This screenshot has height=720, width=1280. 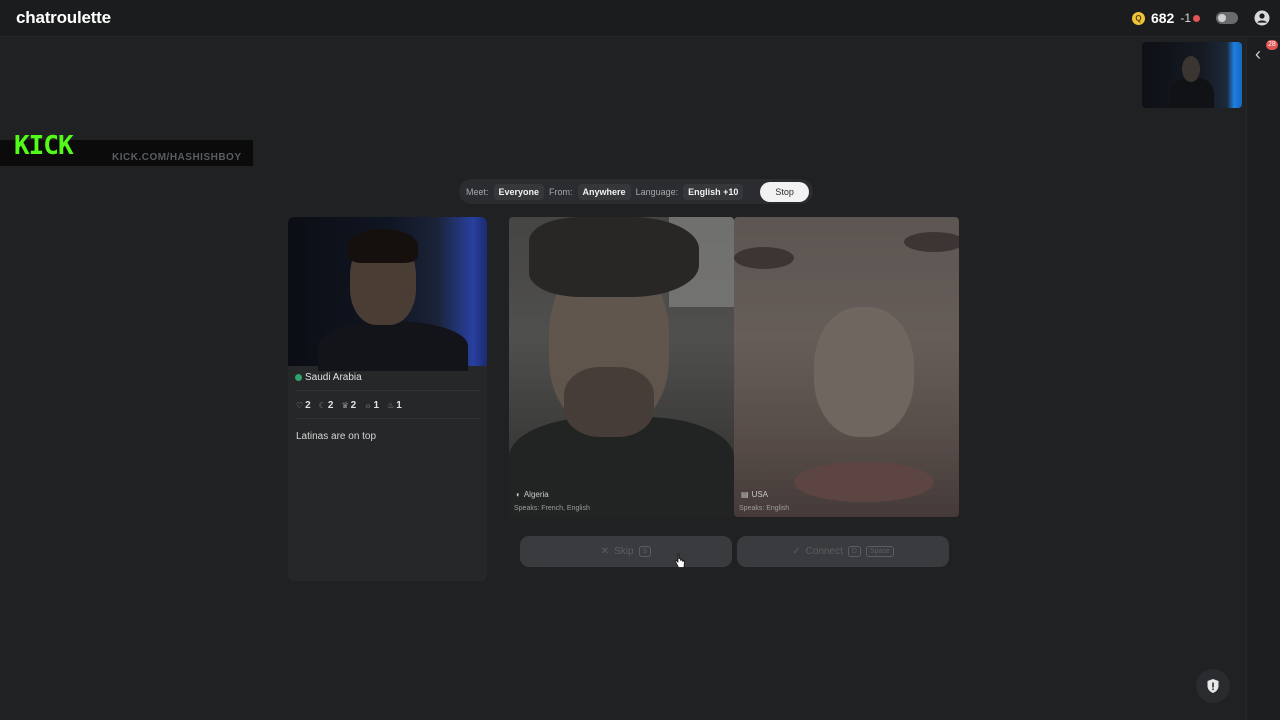 I want to click on candidate-video-right: ▤ USA Speaks: English, so click(x=846, y=367).